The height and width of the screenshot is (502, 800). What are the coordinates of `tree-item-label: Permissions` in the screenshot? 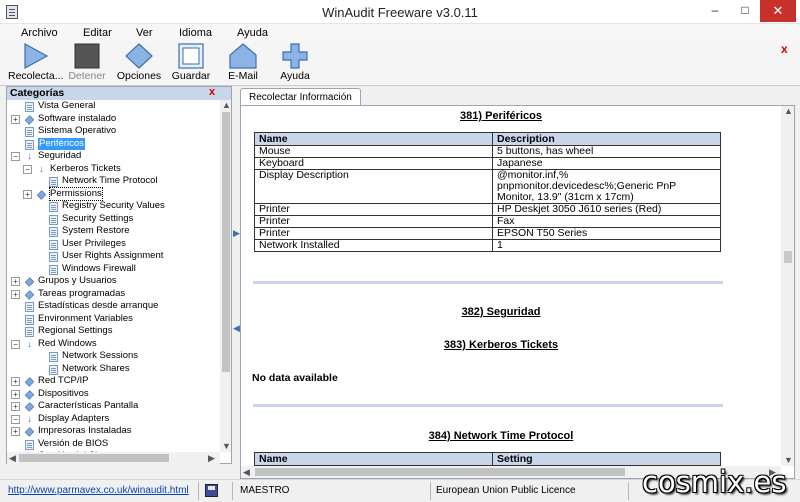 It's located at (76, 193).